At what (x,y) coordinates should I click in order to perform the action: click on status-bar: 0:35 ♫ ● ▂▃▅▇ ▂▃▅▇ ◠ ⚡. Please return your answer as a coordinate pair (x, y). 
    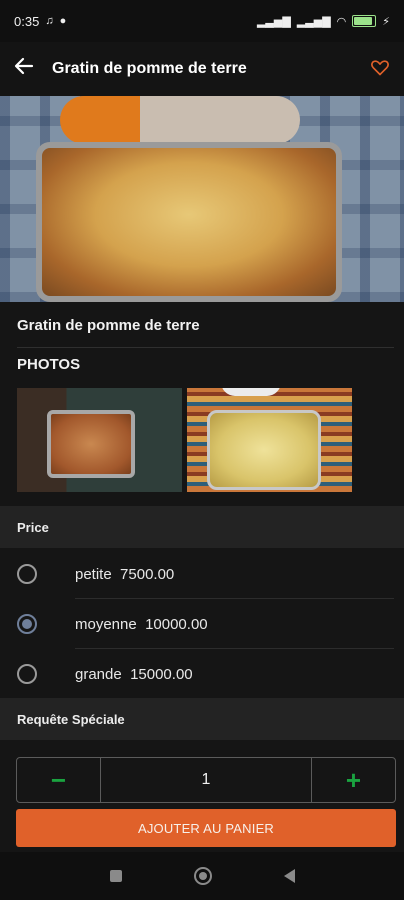
    Looking at the image, I should click on (202, 21).